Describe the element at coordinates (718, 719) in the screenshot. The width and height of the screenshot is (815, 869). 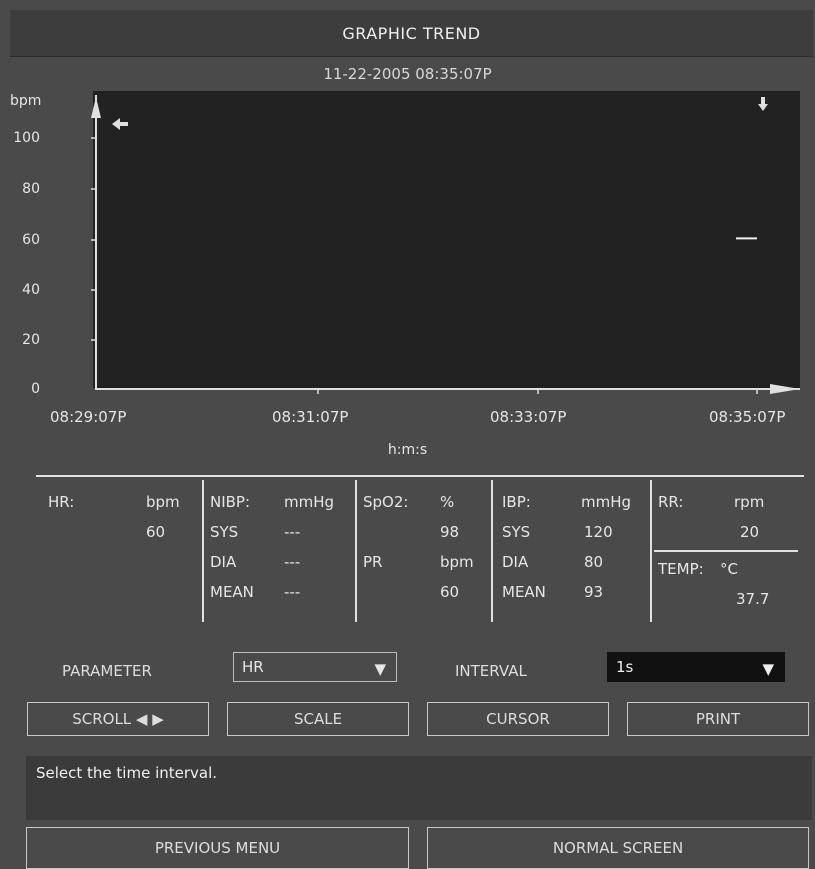
I see `print-button: PRINT` at that location.